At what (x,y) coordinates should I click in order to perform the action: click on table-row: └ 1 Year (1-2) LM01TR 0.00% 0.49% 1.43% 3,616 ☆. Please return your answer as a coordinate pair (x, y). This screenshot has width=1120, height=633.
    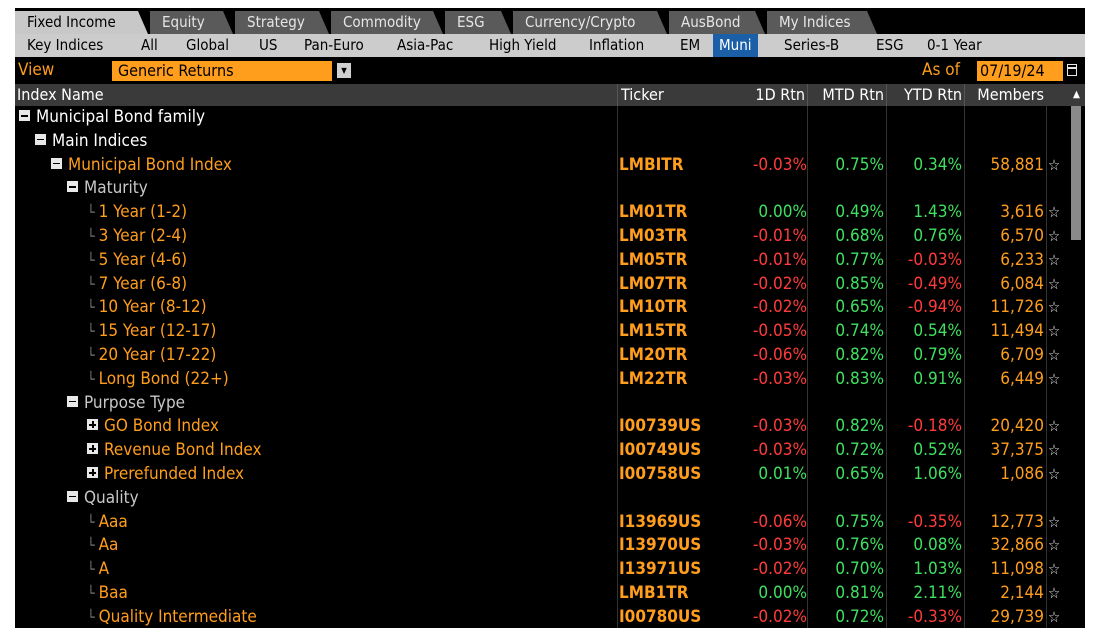
    Looking at the image, I should click on (541, 213).